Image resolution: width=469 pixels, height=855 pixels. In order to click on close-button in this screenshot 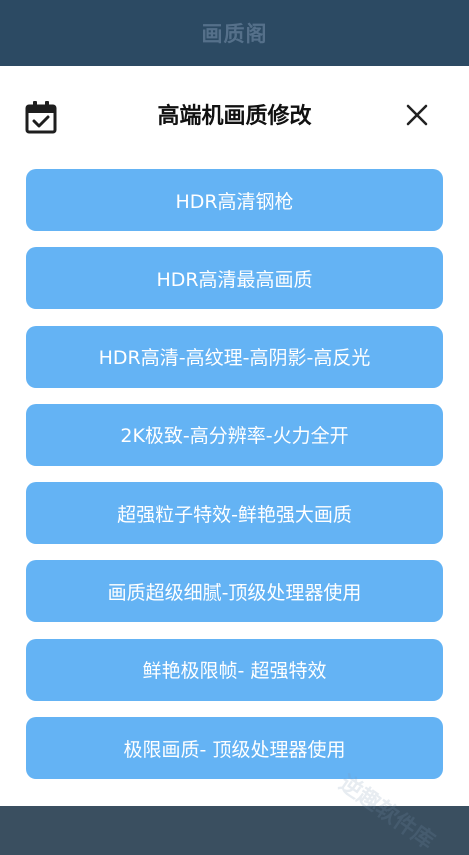, I will do `click(417, 117)`.